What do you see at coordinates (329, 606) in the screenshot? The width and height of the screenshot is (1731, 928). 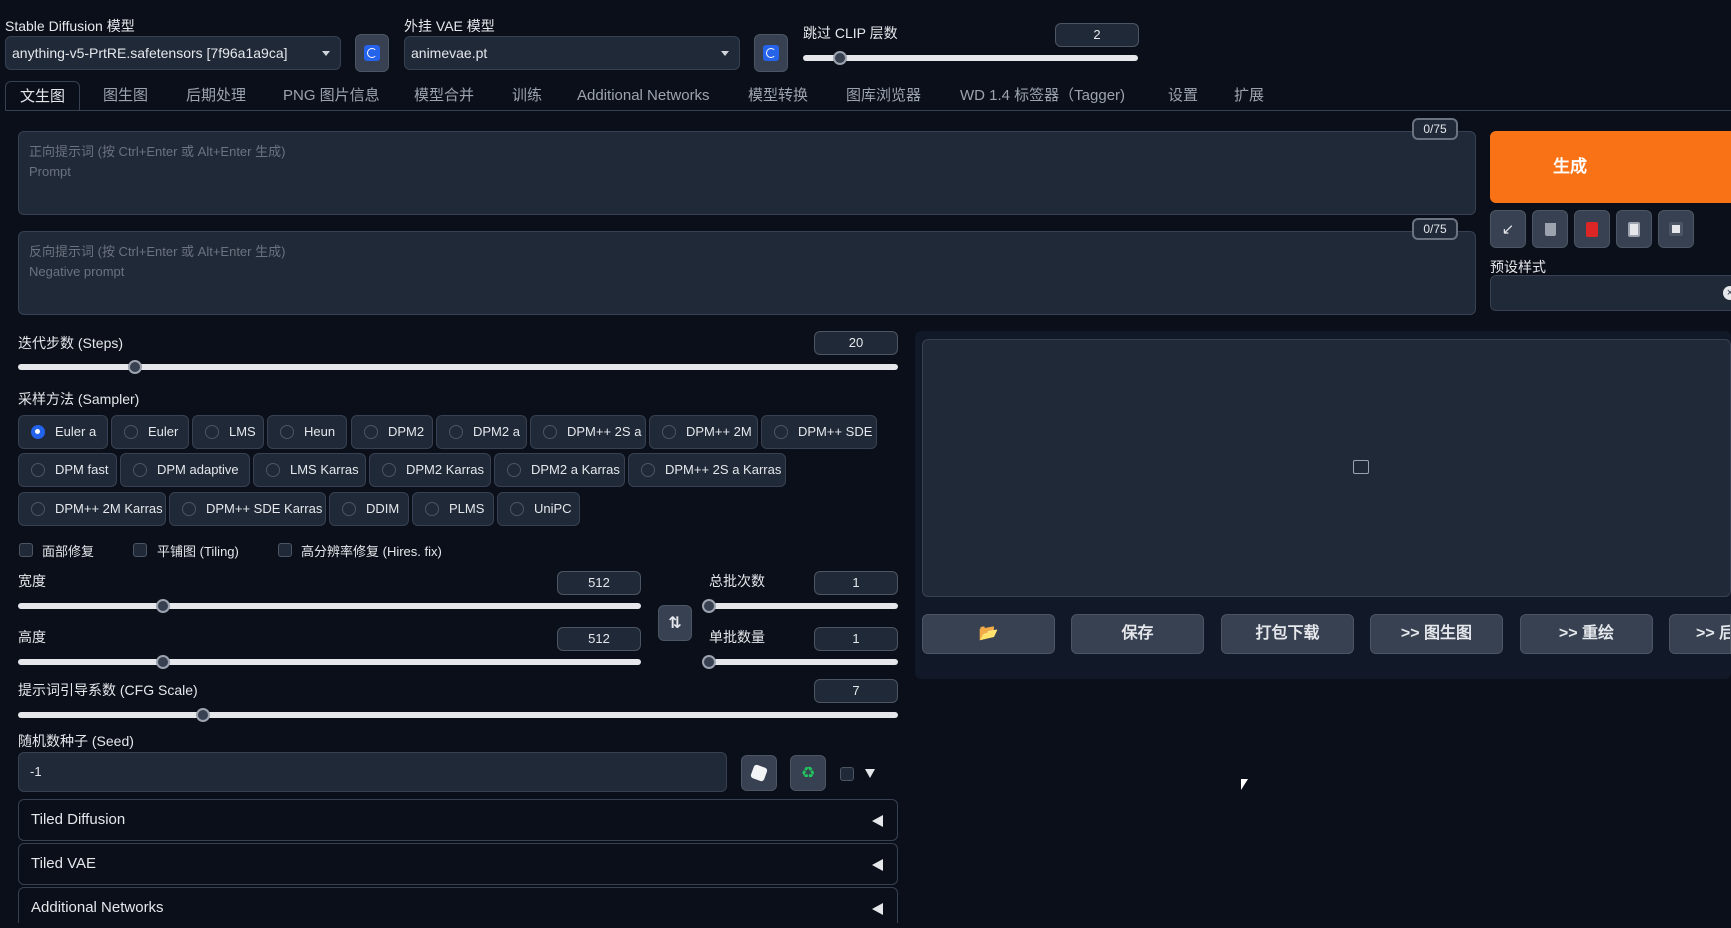 I see `width-slider` at bounding box center [329, 606].